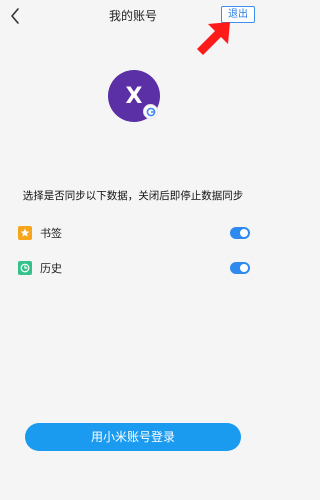 This screenshot has width=320, height=500. What do you see at coordinates (51, 233) in the screenshot?
I see `bookmarks-label: 书签` at bounding box center [51, 233].